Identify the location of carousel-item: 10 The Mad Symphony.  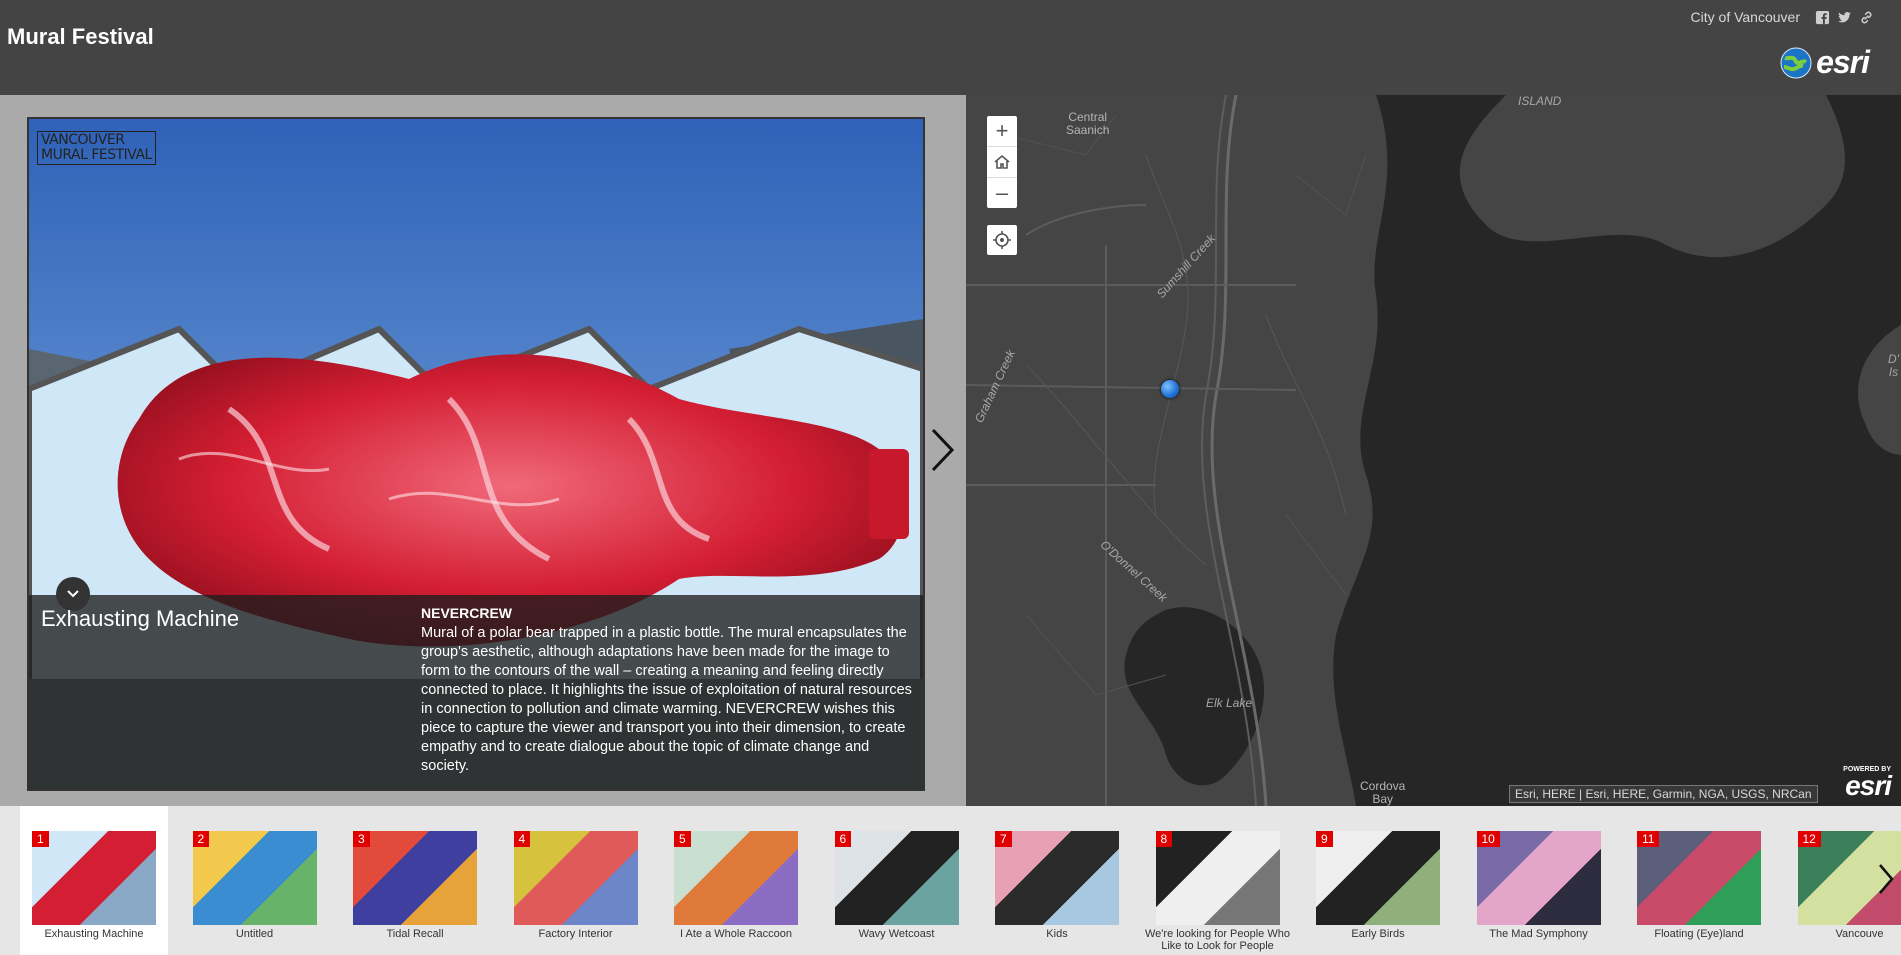
(1539, 880).